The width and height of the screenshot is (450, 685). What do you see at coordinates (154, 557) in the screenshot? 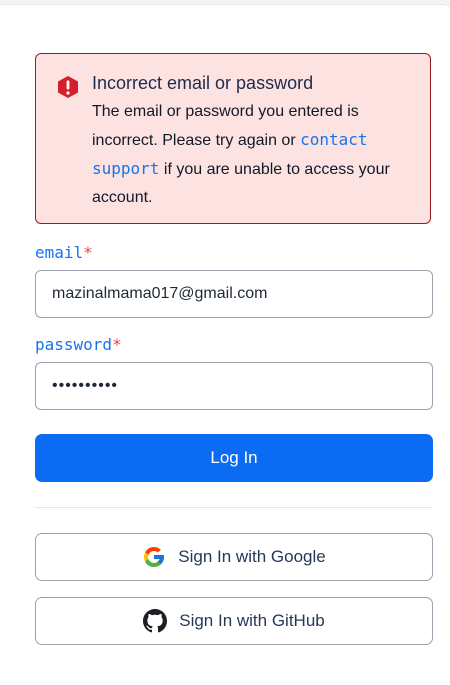
I see `google-icon` at bounding box center [154, 557].